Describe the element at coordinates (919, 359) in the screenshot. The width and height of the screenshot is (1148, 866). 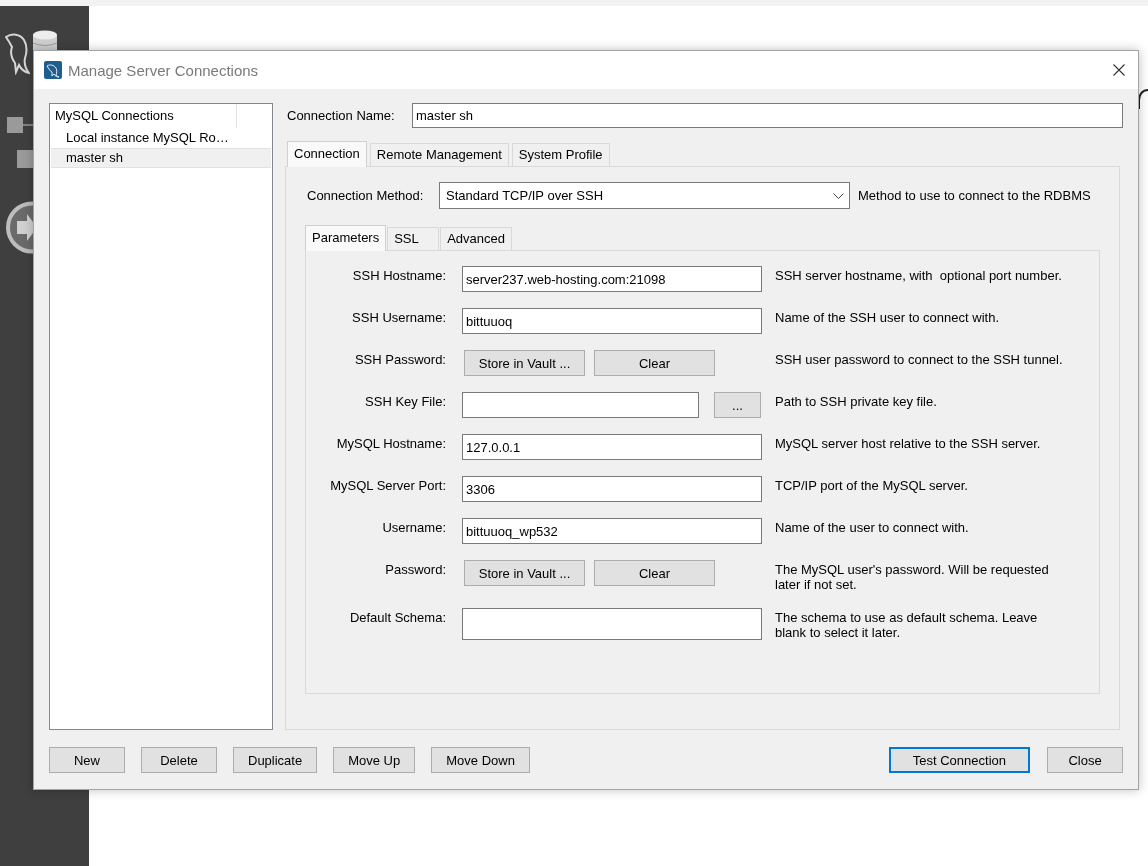
I see `field-description: SSH user password to connect to the SSH tunnel.` at that location.